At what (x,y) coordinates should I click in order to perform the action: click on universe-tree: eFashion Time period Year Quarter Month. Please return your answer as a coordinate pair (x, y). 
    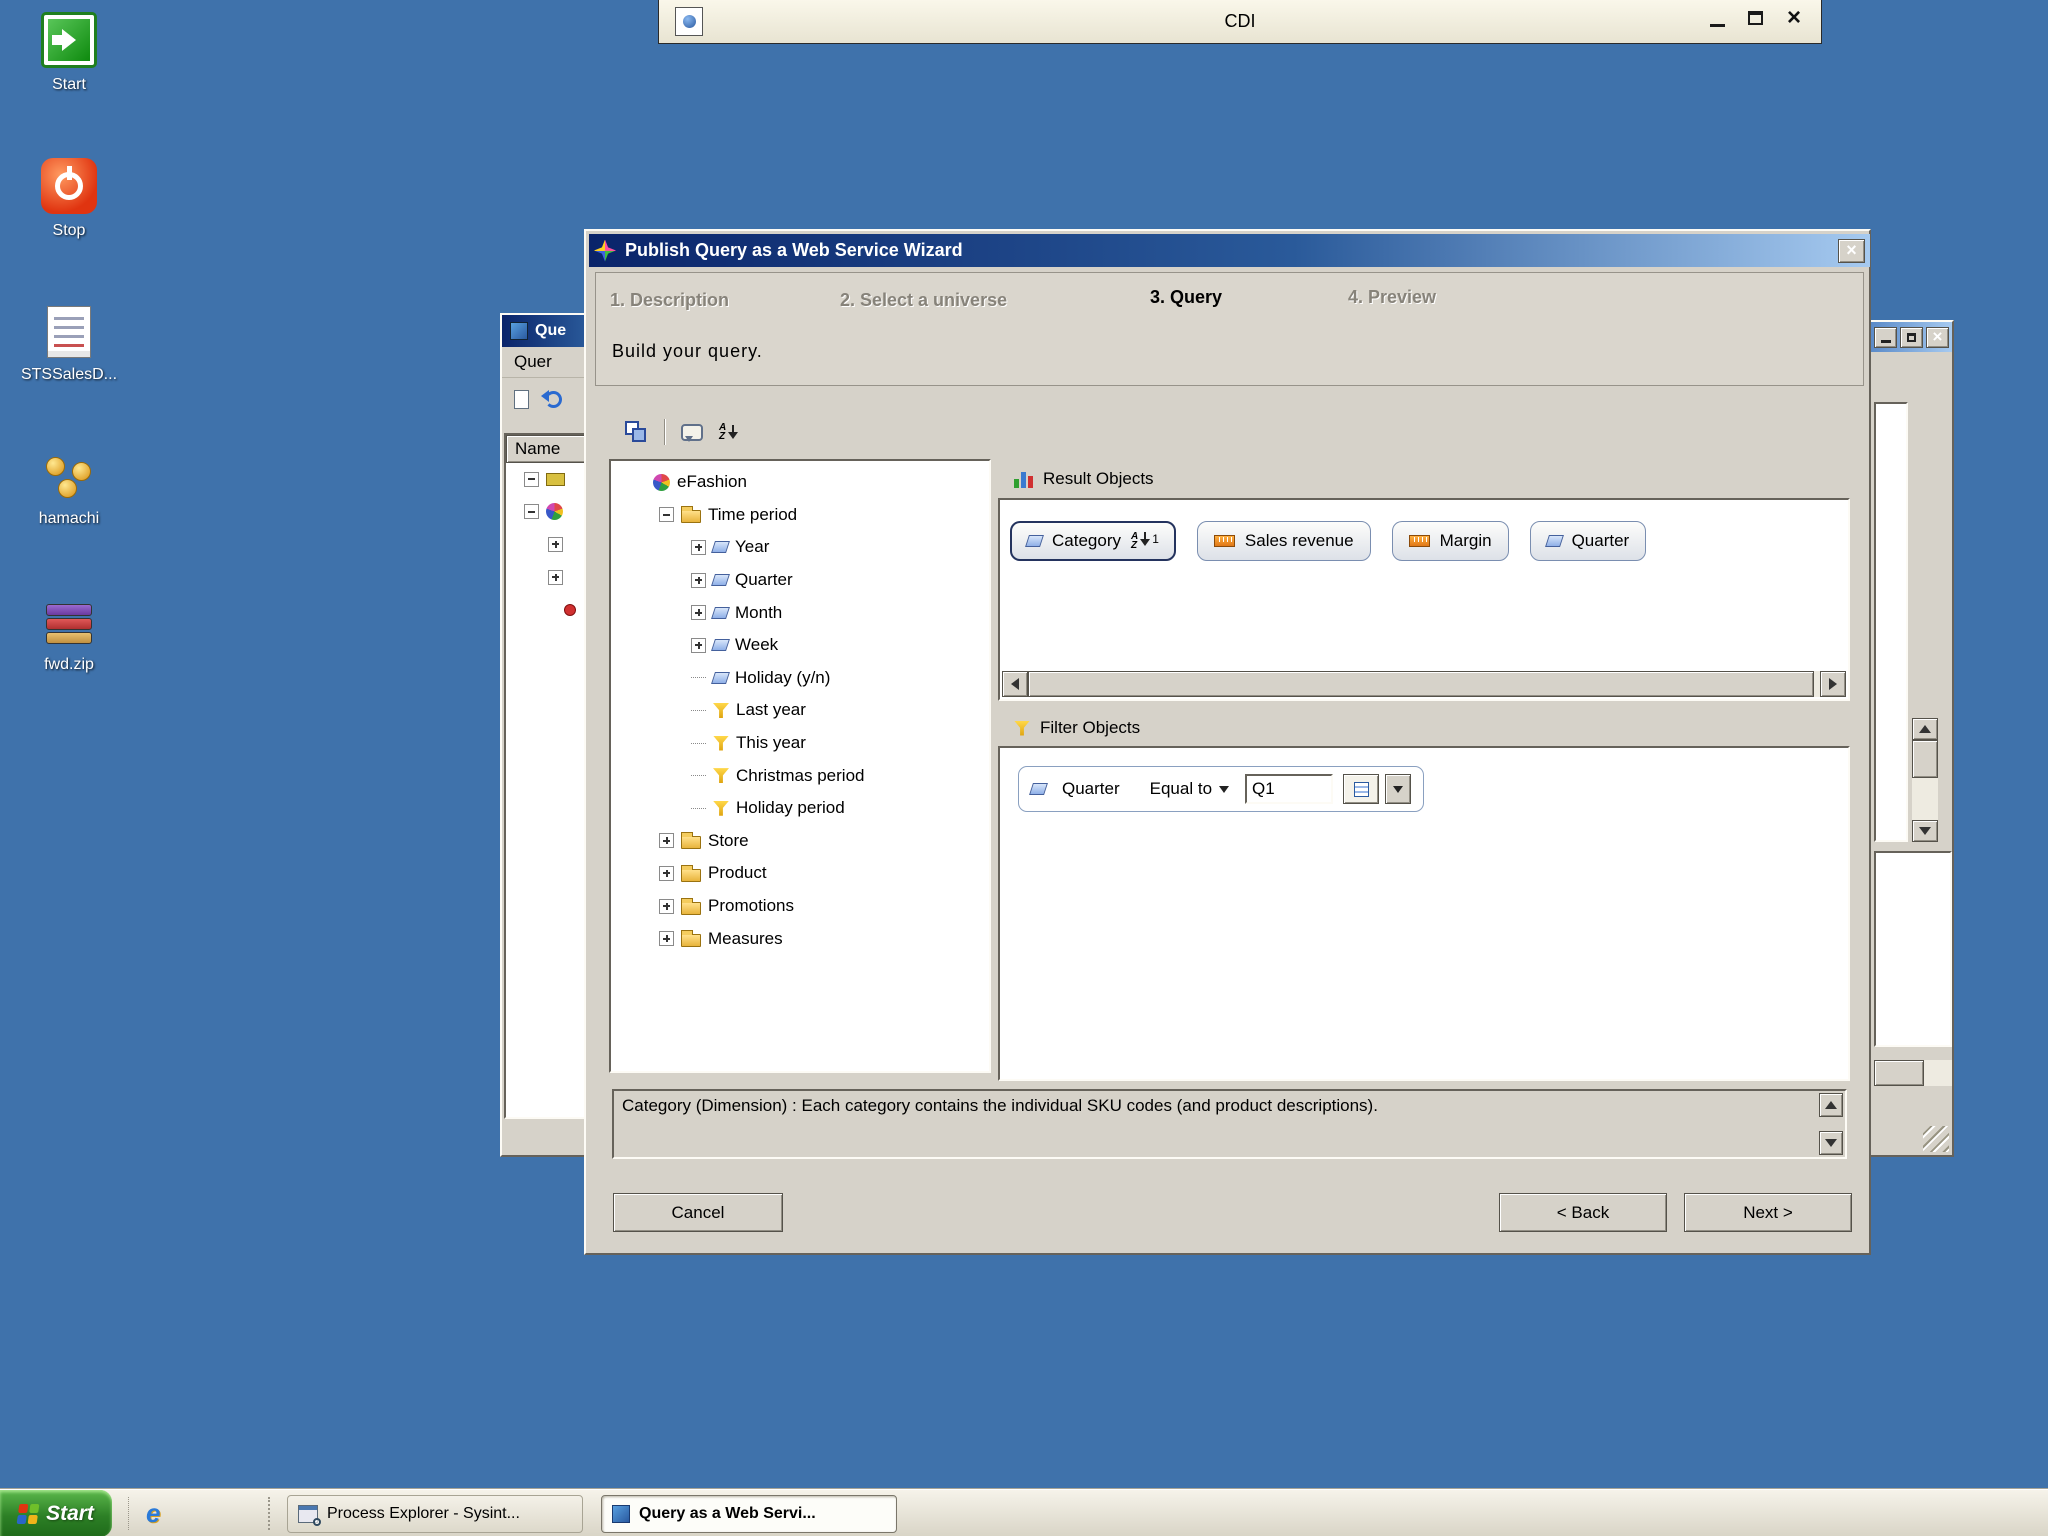
    Looking at the image, I should click on (800, 766).